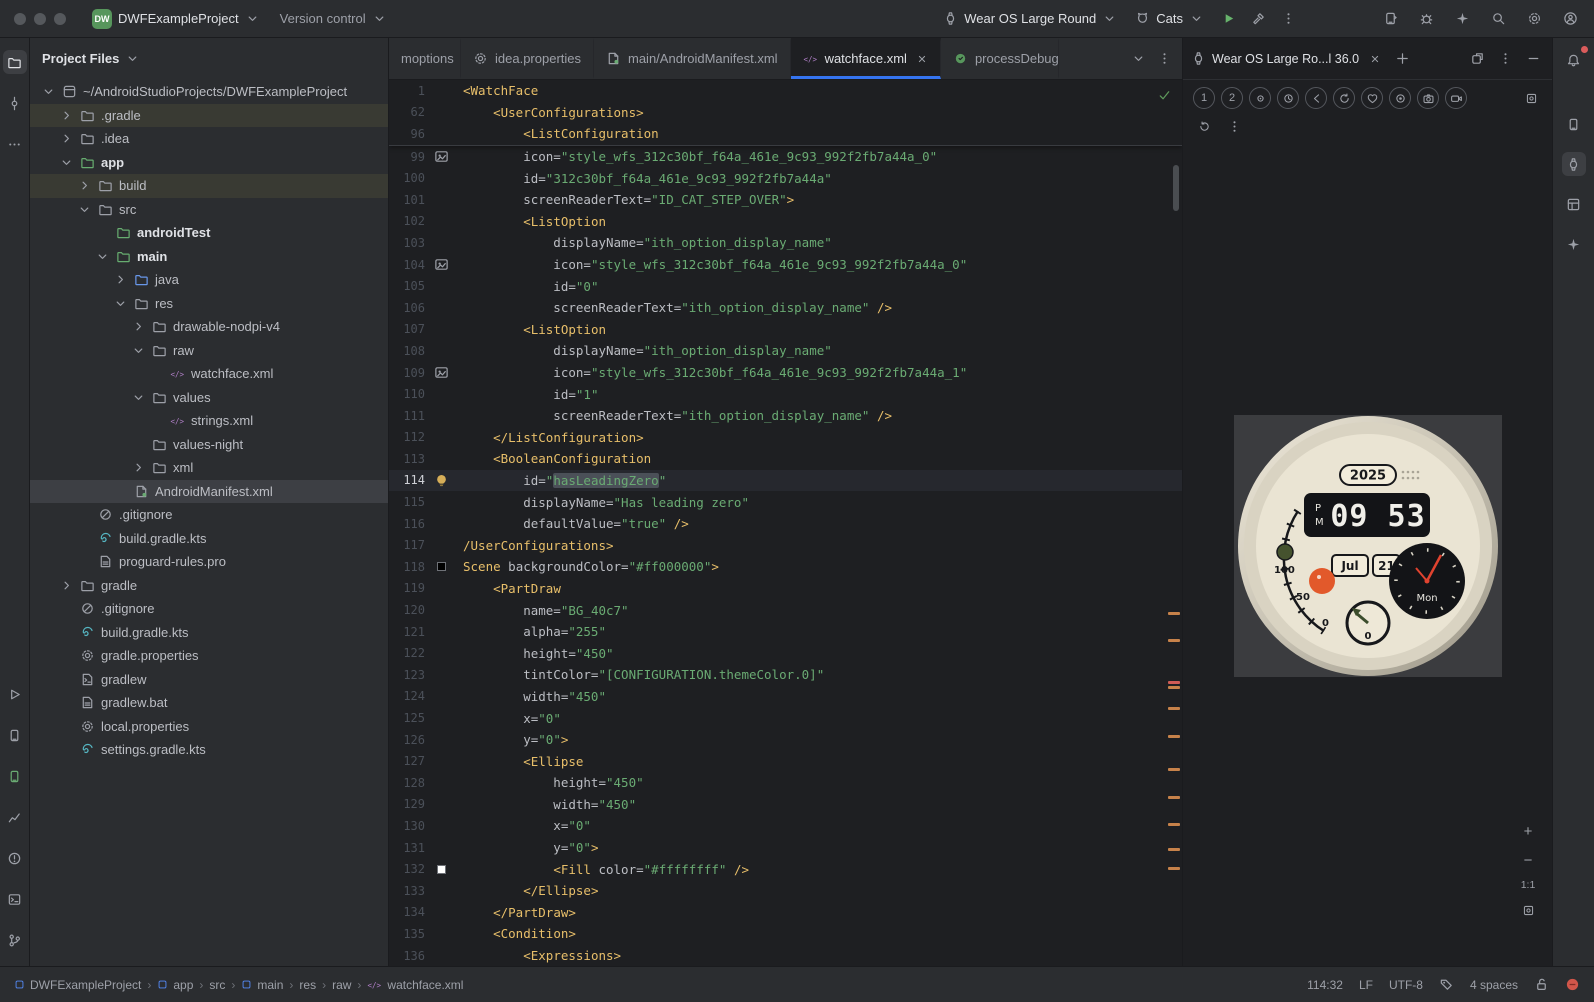 This screenshot has width=1594, height=1002. What do you see at coordinates (1406, 985) in the screenshot?
I see `file-encoding: UTF-8` at bounding box center [1406, 985].